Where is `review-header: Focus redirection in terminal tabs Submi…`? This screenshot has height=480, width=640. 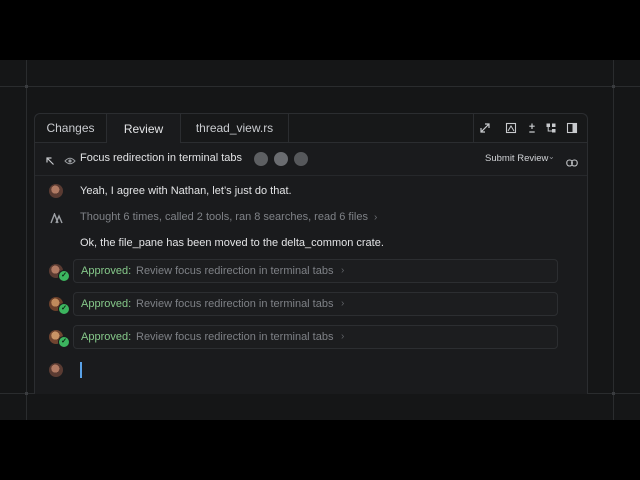
review-header: Focus redirection in terminal tabs Submi… is located at coordinates (311, 159).